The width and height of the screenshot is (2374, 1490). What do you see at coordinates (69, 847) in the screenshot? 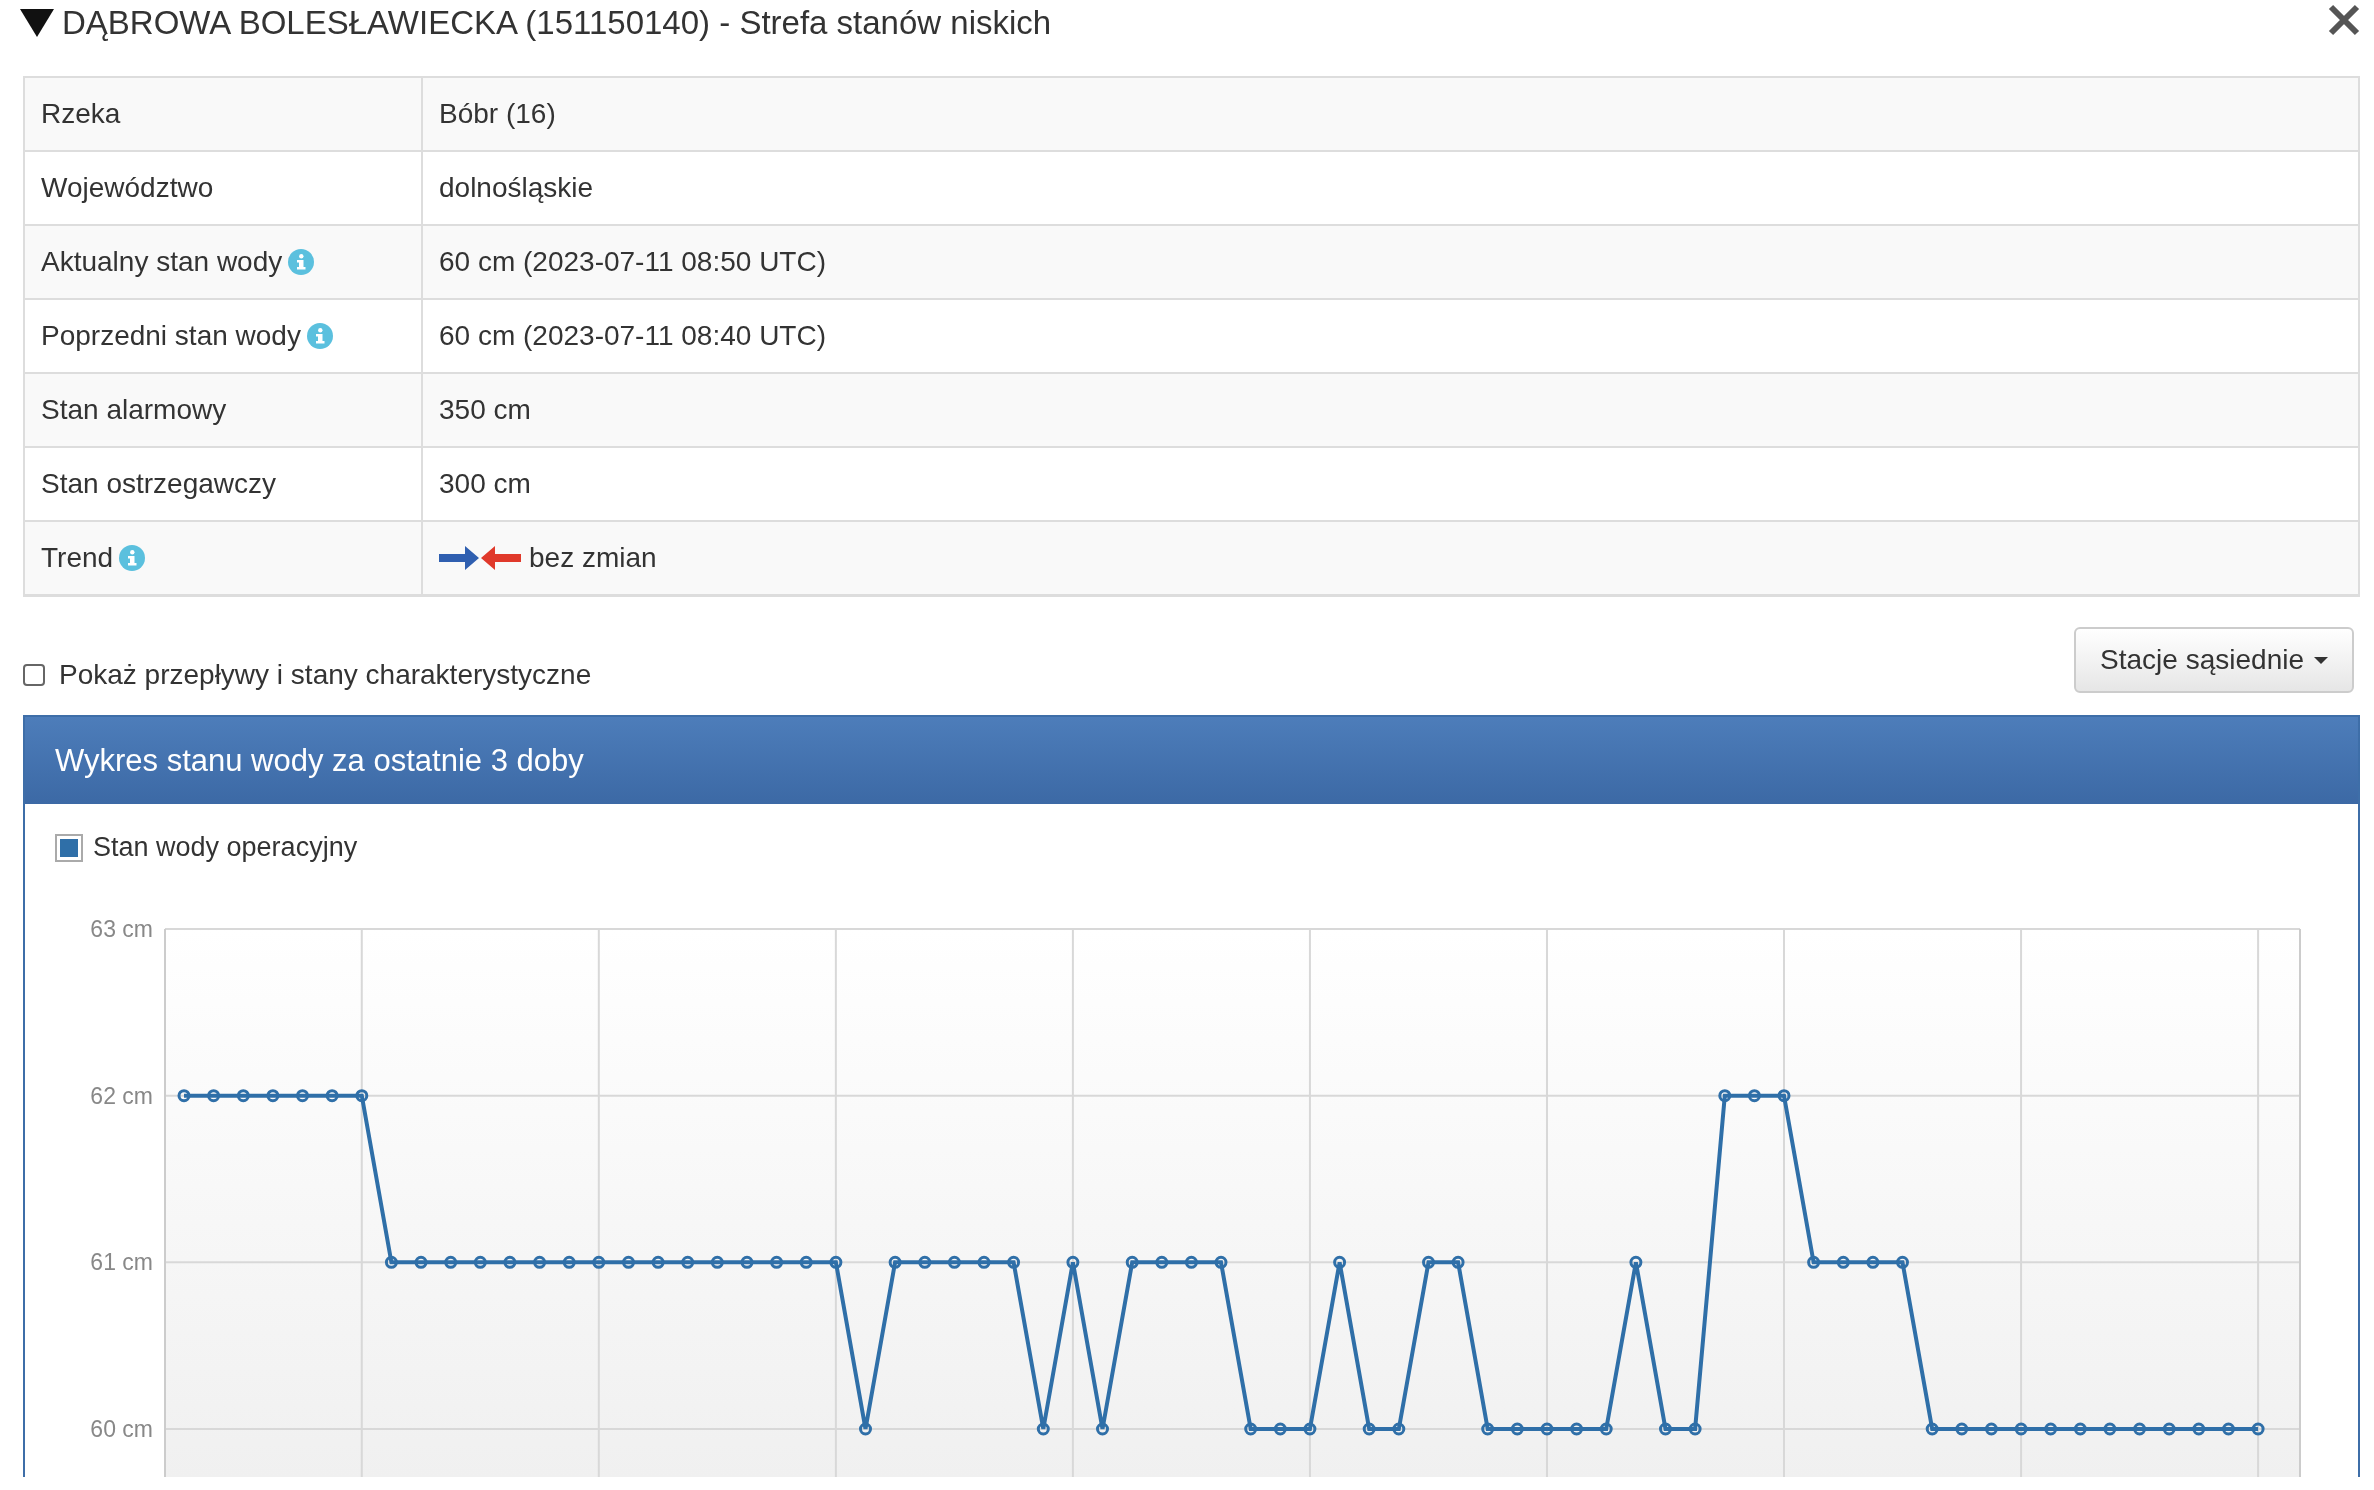
I see `legend-swatch` at bounding box center [69, 847].